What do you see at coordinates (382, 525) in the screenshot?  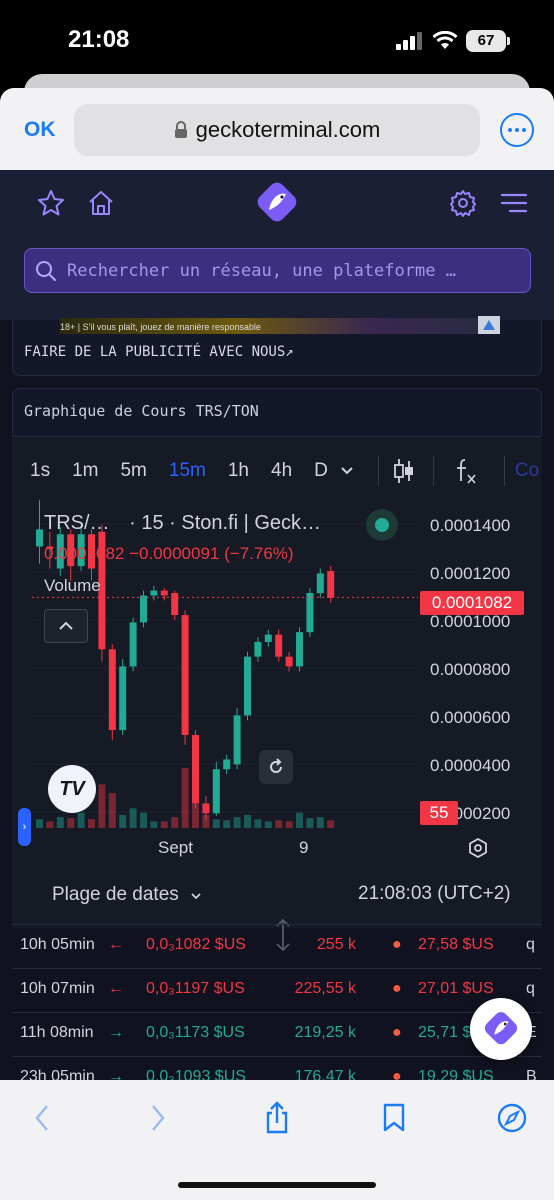 I see `market-status-icon` at bounding box center [382, 525].